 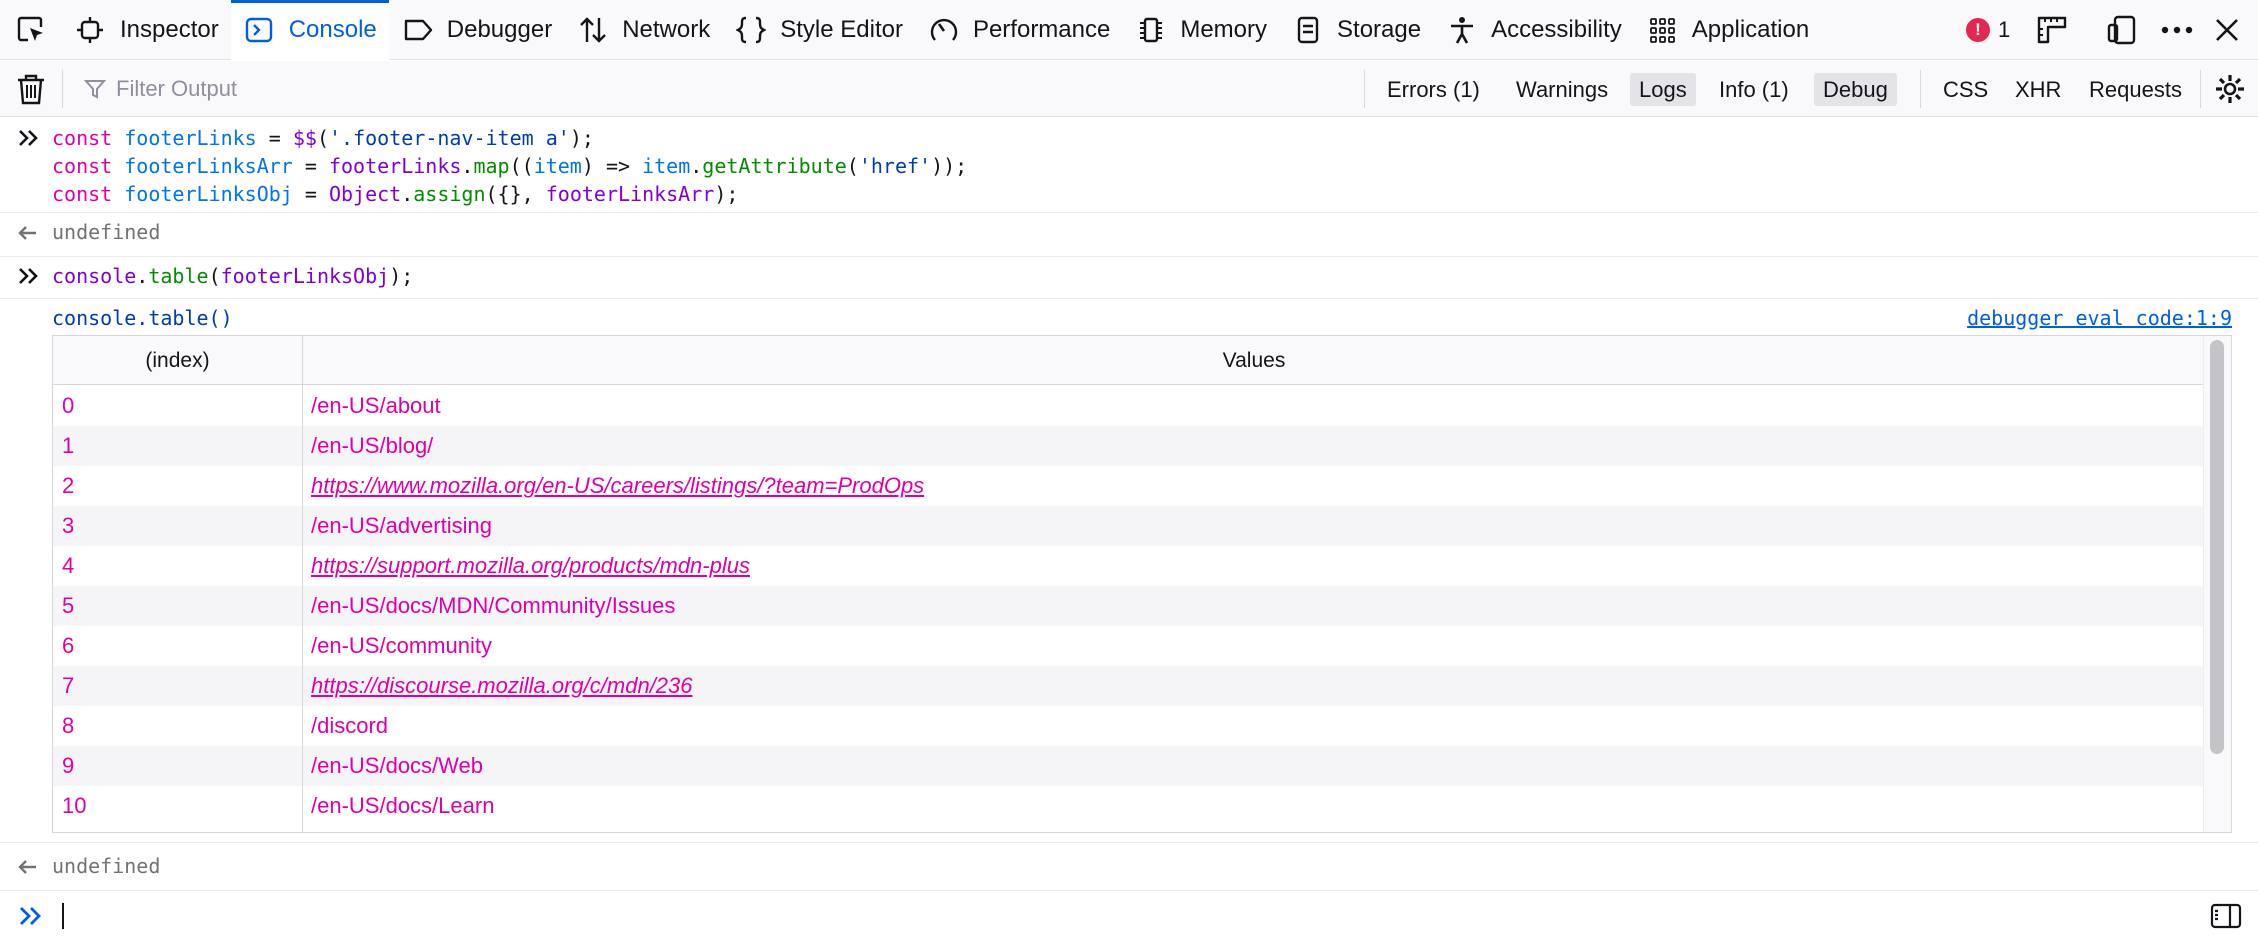 I want to click on console-input-message: console.table(footerLinksObj);, so click(x=1129, y=277).